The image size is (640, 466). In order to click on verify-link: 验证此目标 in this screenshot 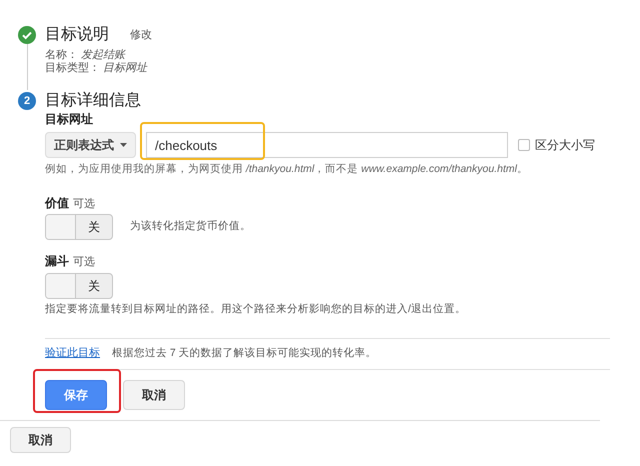, I will do `click(72, 353)`.